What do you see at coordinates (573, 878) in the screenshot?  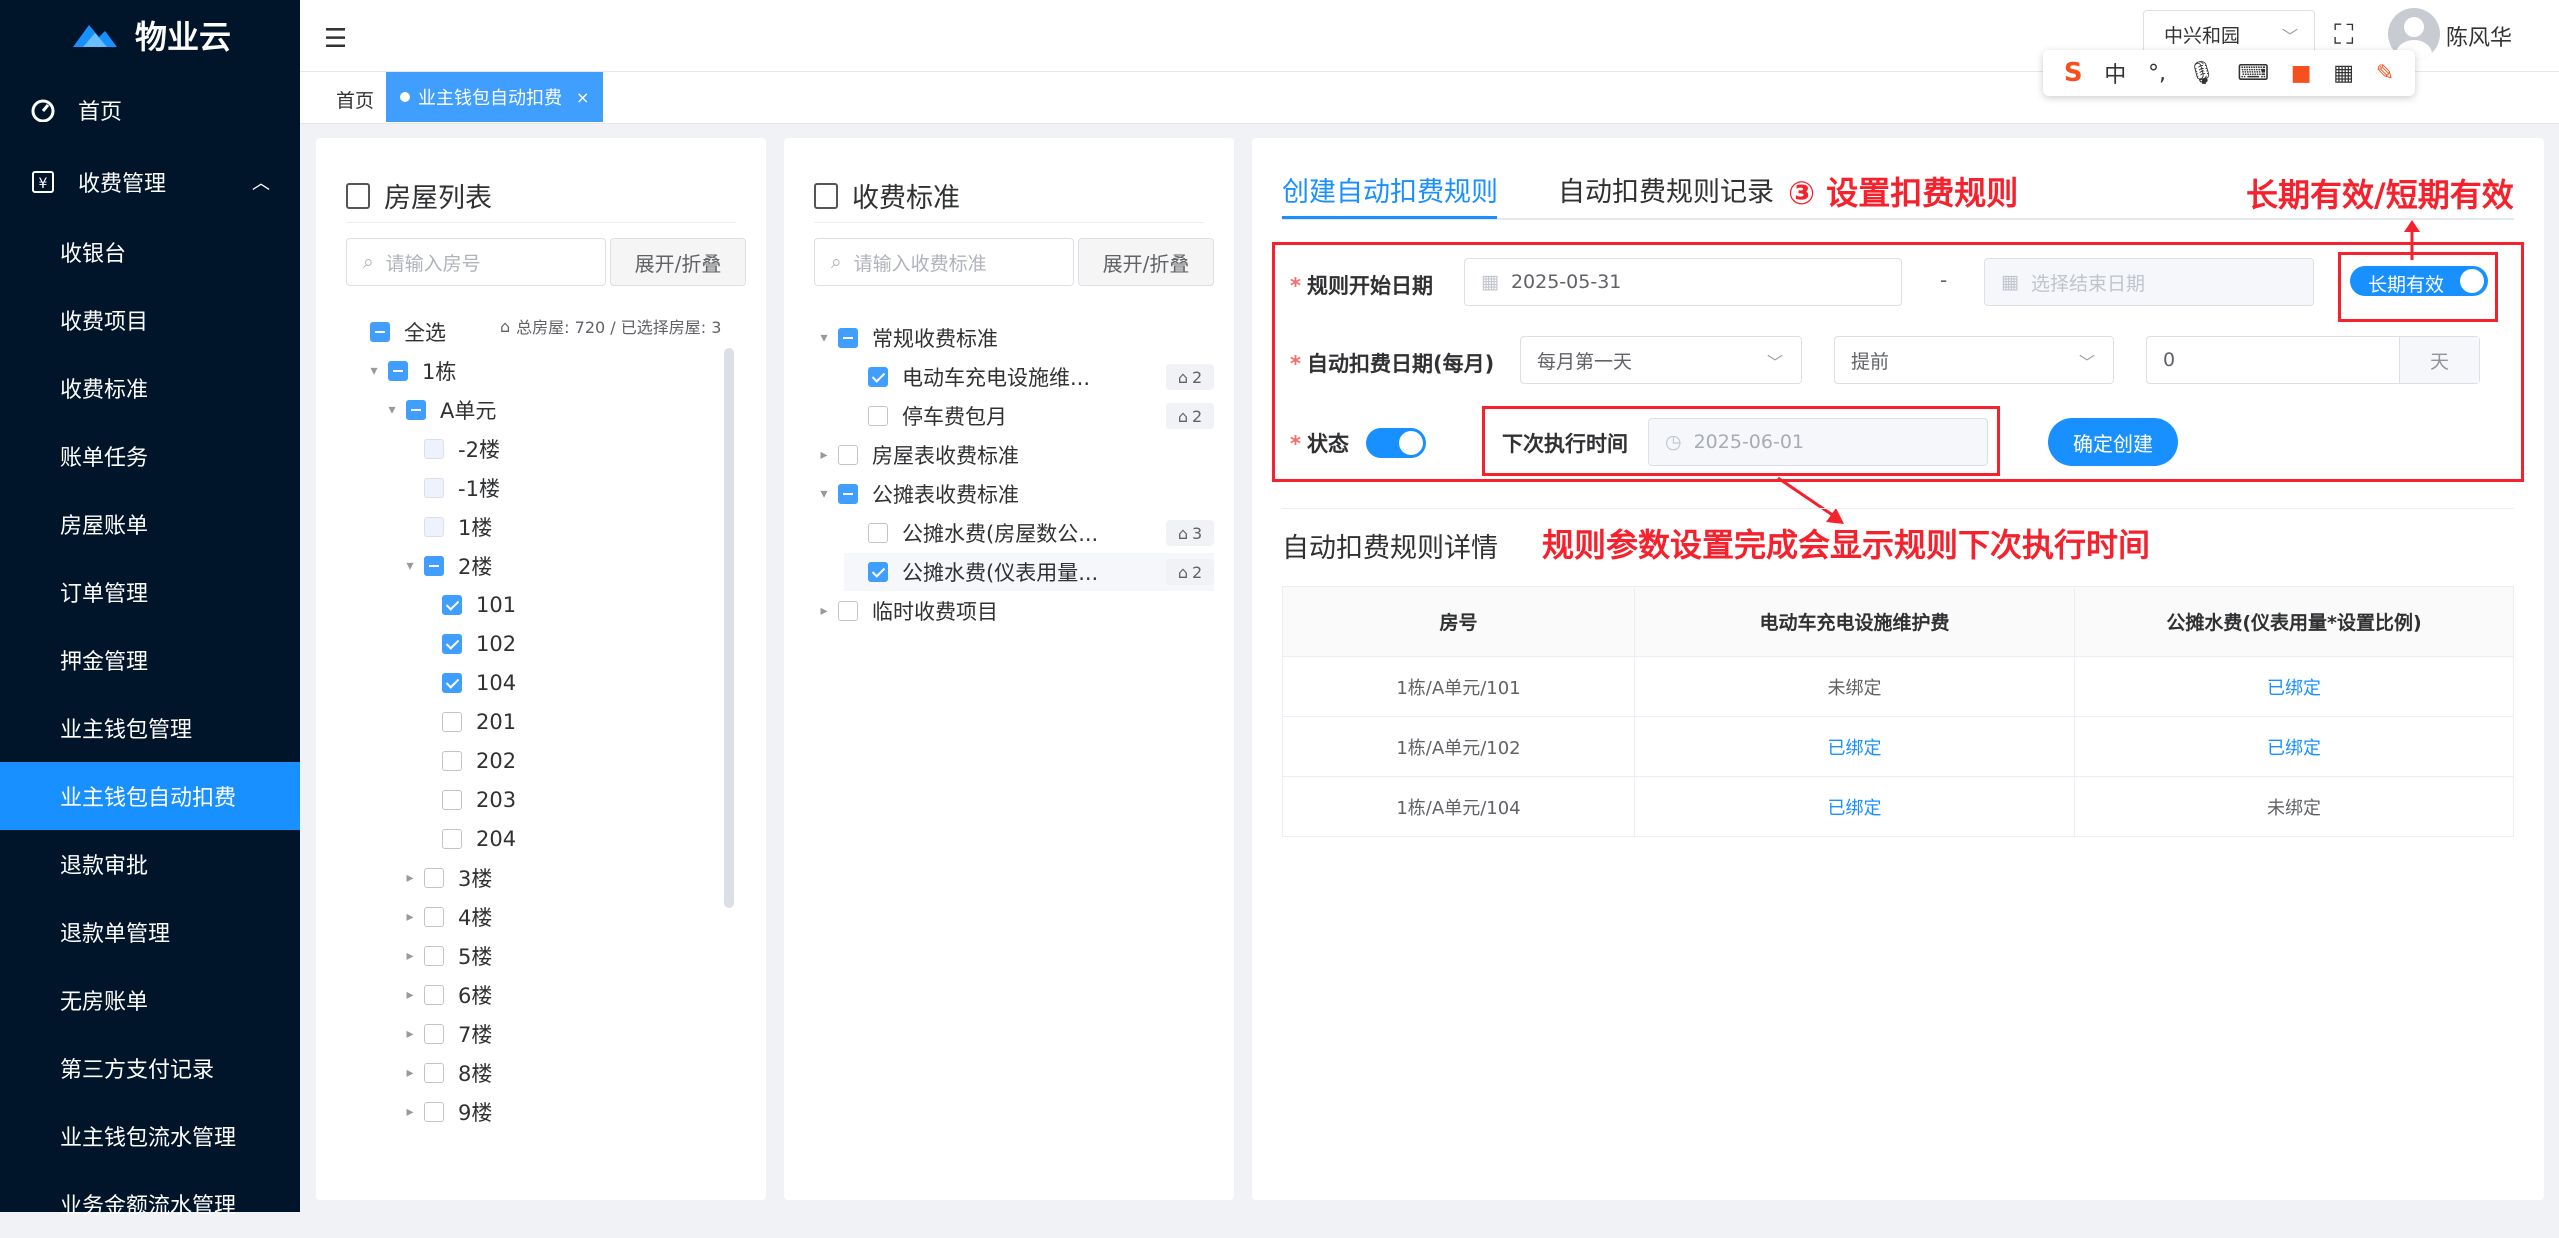 I see `tree-node: ▸ 3楼` at bounding box center [573, 878].